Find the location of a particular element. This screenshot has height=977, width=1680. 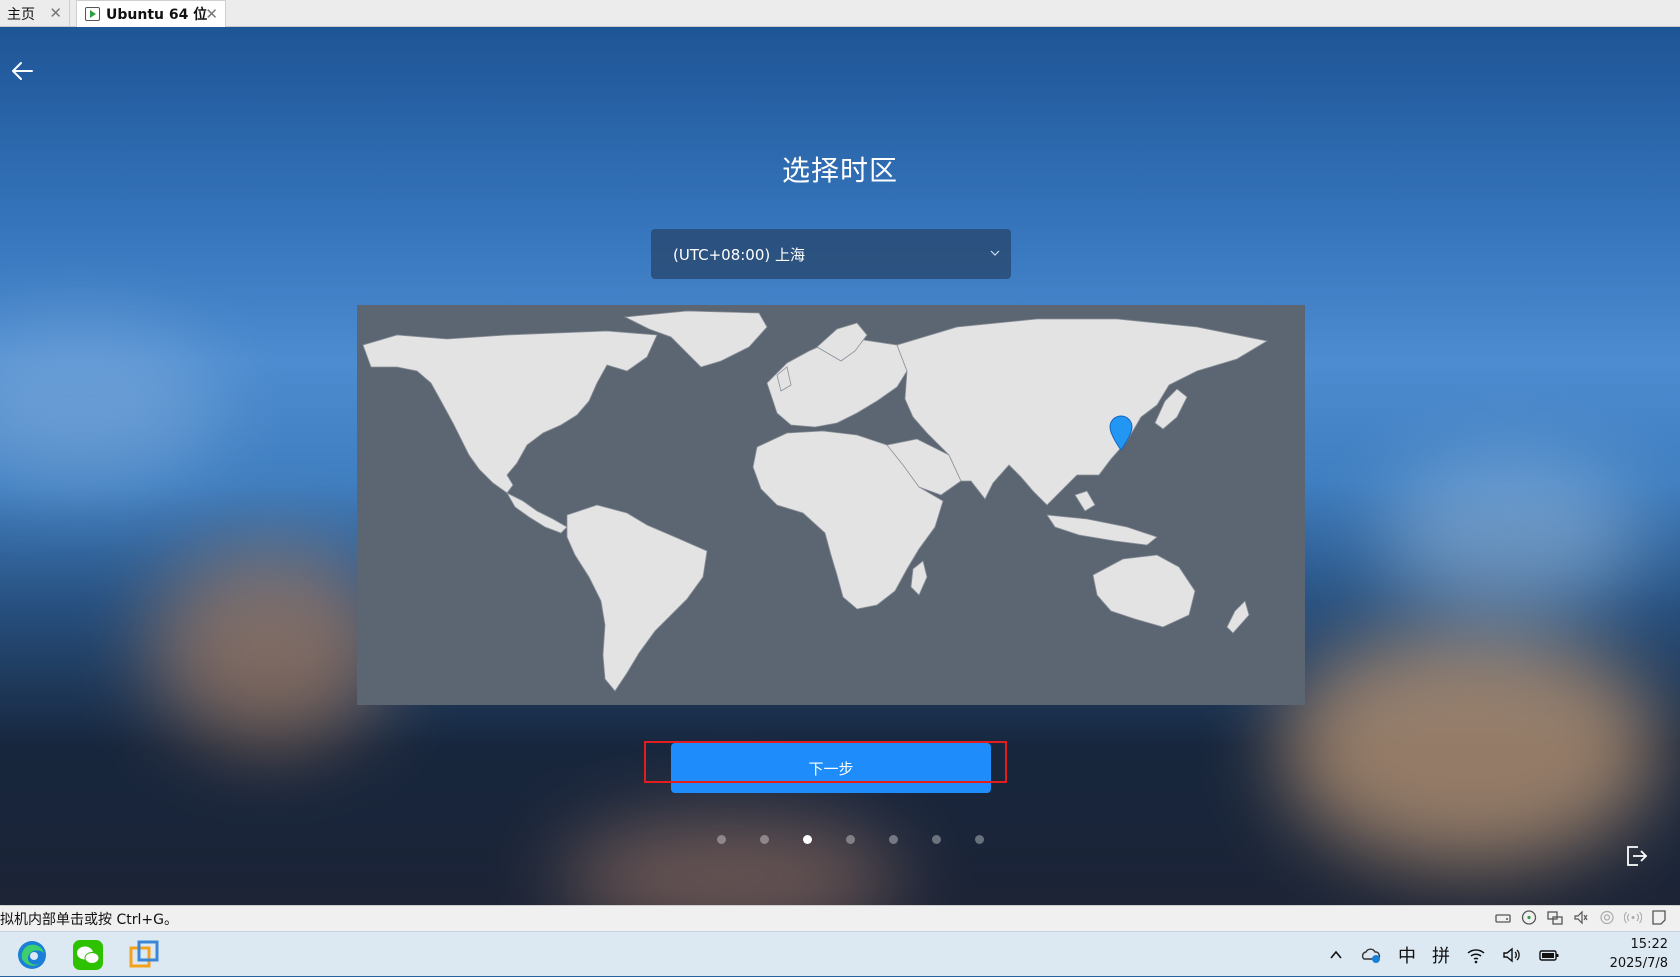

next-button: 下一步 is located at coordinates (831, 768).